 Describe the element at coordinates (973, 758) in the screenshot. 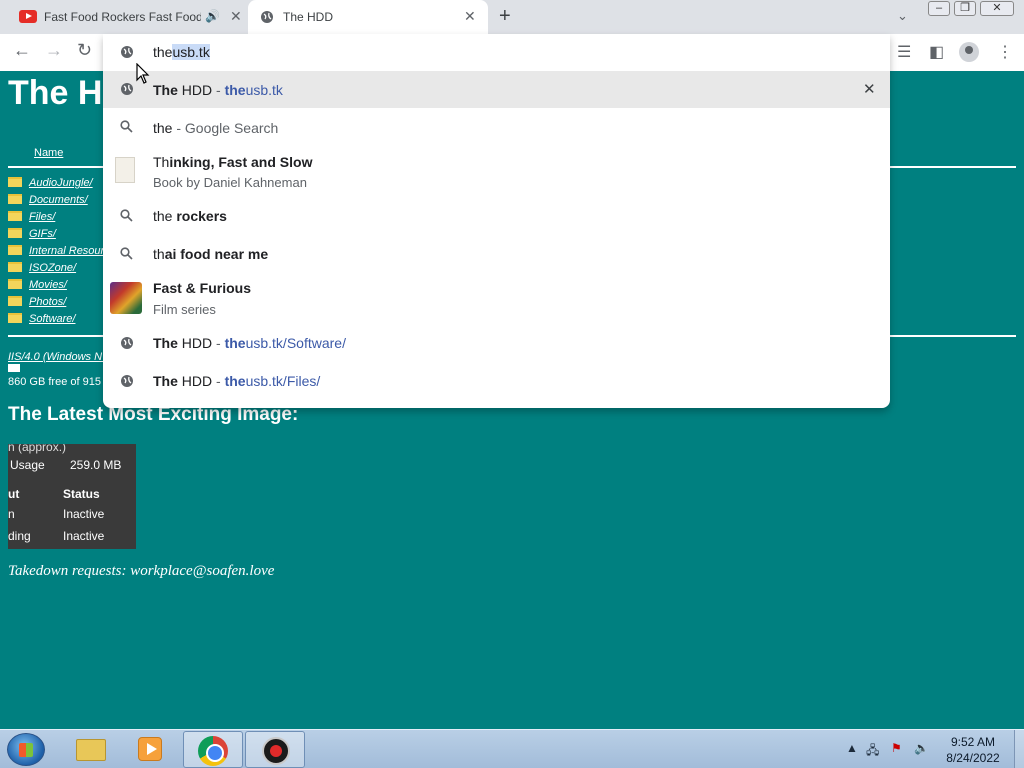

I see `clock-date: 8/24/2022` at that location.